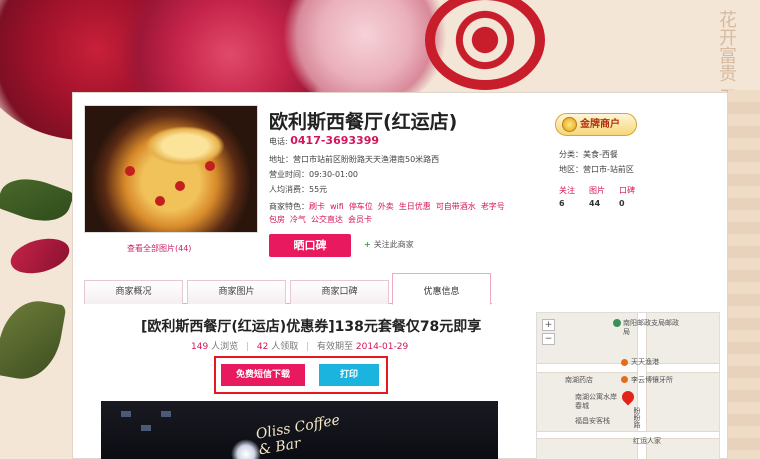  What do you see at coordinates (40, 256) in the screenshot?
I see `flower-bud-decoration` at bounding box center [40, 256].